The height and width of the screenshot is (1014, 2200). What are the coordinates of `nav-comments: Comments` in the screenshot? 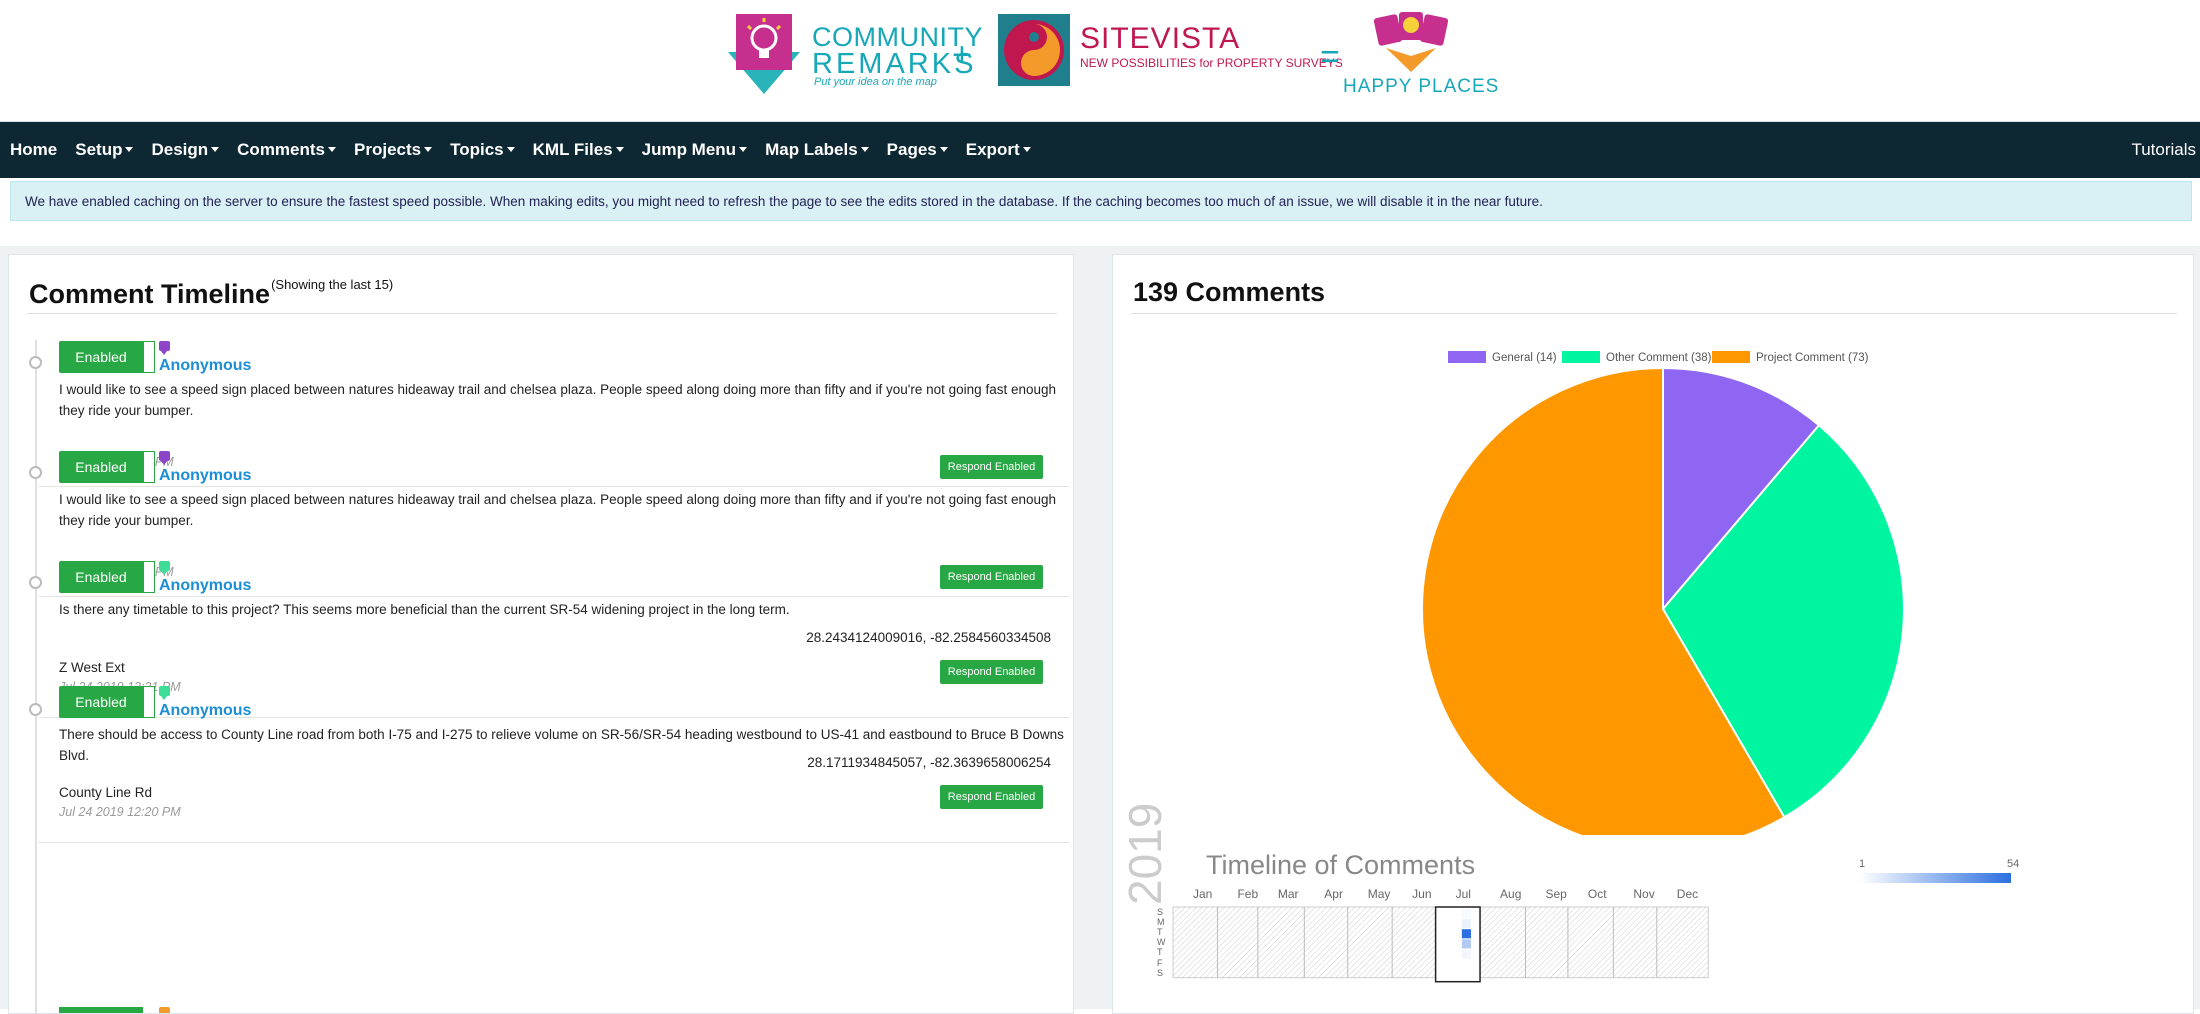 It's located at (287, 150).